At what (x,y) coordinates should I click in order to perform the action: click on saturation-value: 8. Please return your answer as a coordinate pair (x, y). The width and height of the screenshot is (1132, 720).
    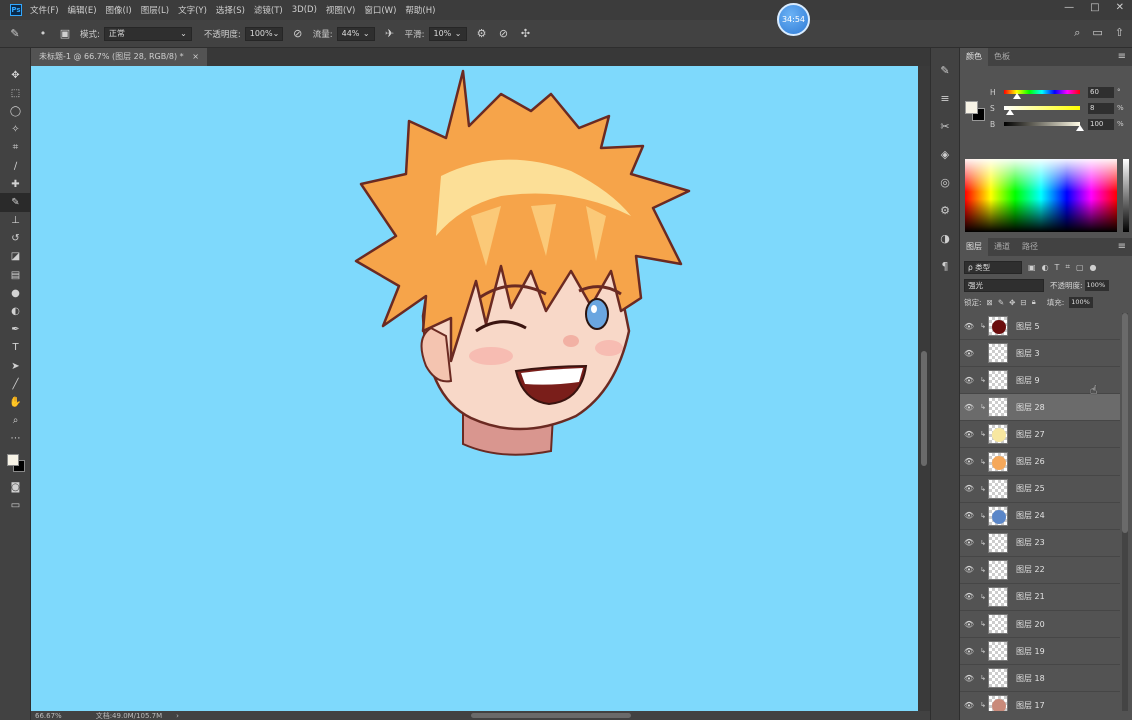
    Looking at the image, I should click on (1101, 108).